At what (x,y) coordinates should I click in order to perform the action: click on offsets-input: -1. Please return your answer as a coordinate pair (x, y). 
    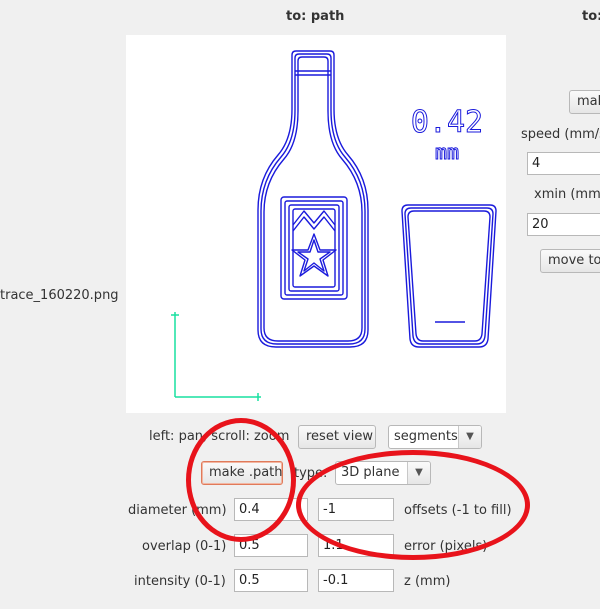
    Looking at the image, I should click on (356, 509).